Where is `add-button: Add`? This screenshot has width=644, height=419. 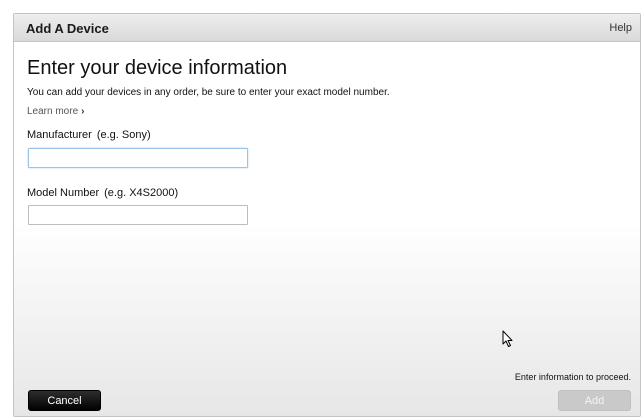
add-button: Add is located at coordinates (594, 400).